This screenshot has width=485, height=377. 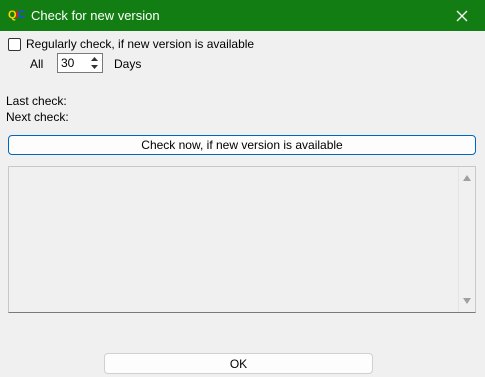 What do you see at coordinates (95, 15) in the screenshot?
I see `window-title: Check for new version` at bounding box center [95, 15].